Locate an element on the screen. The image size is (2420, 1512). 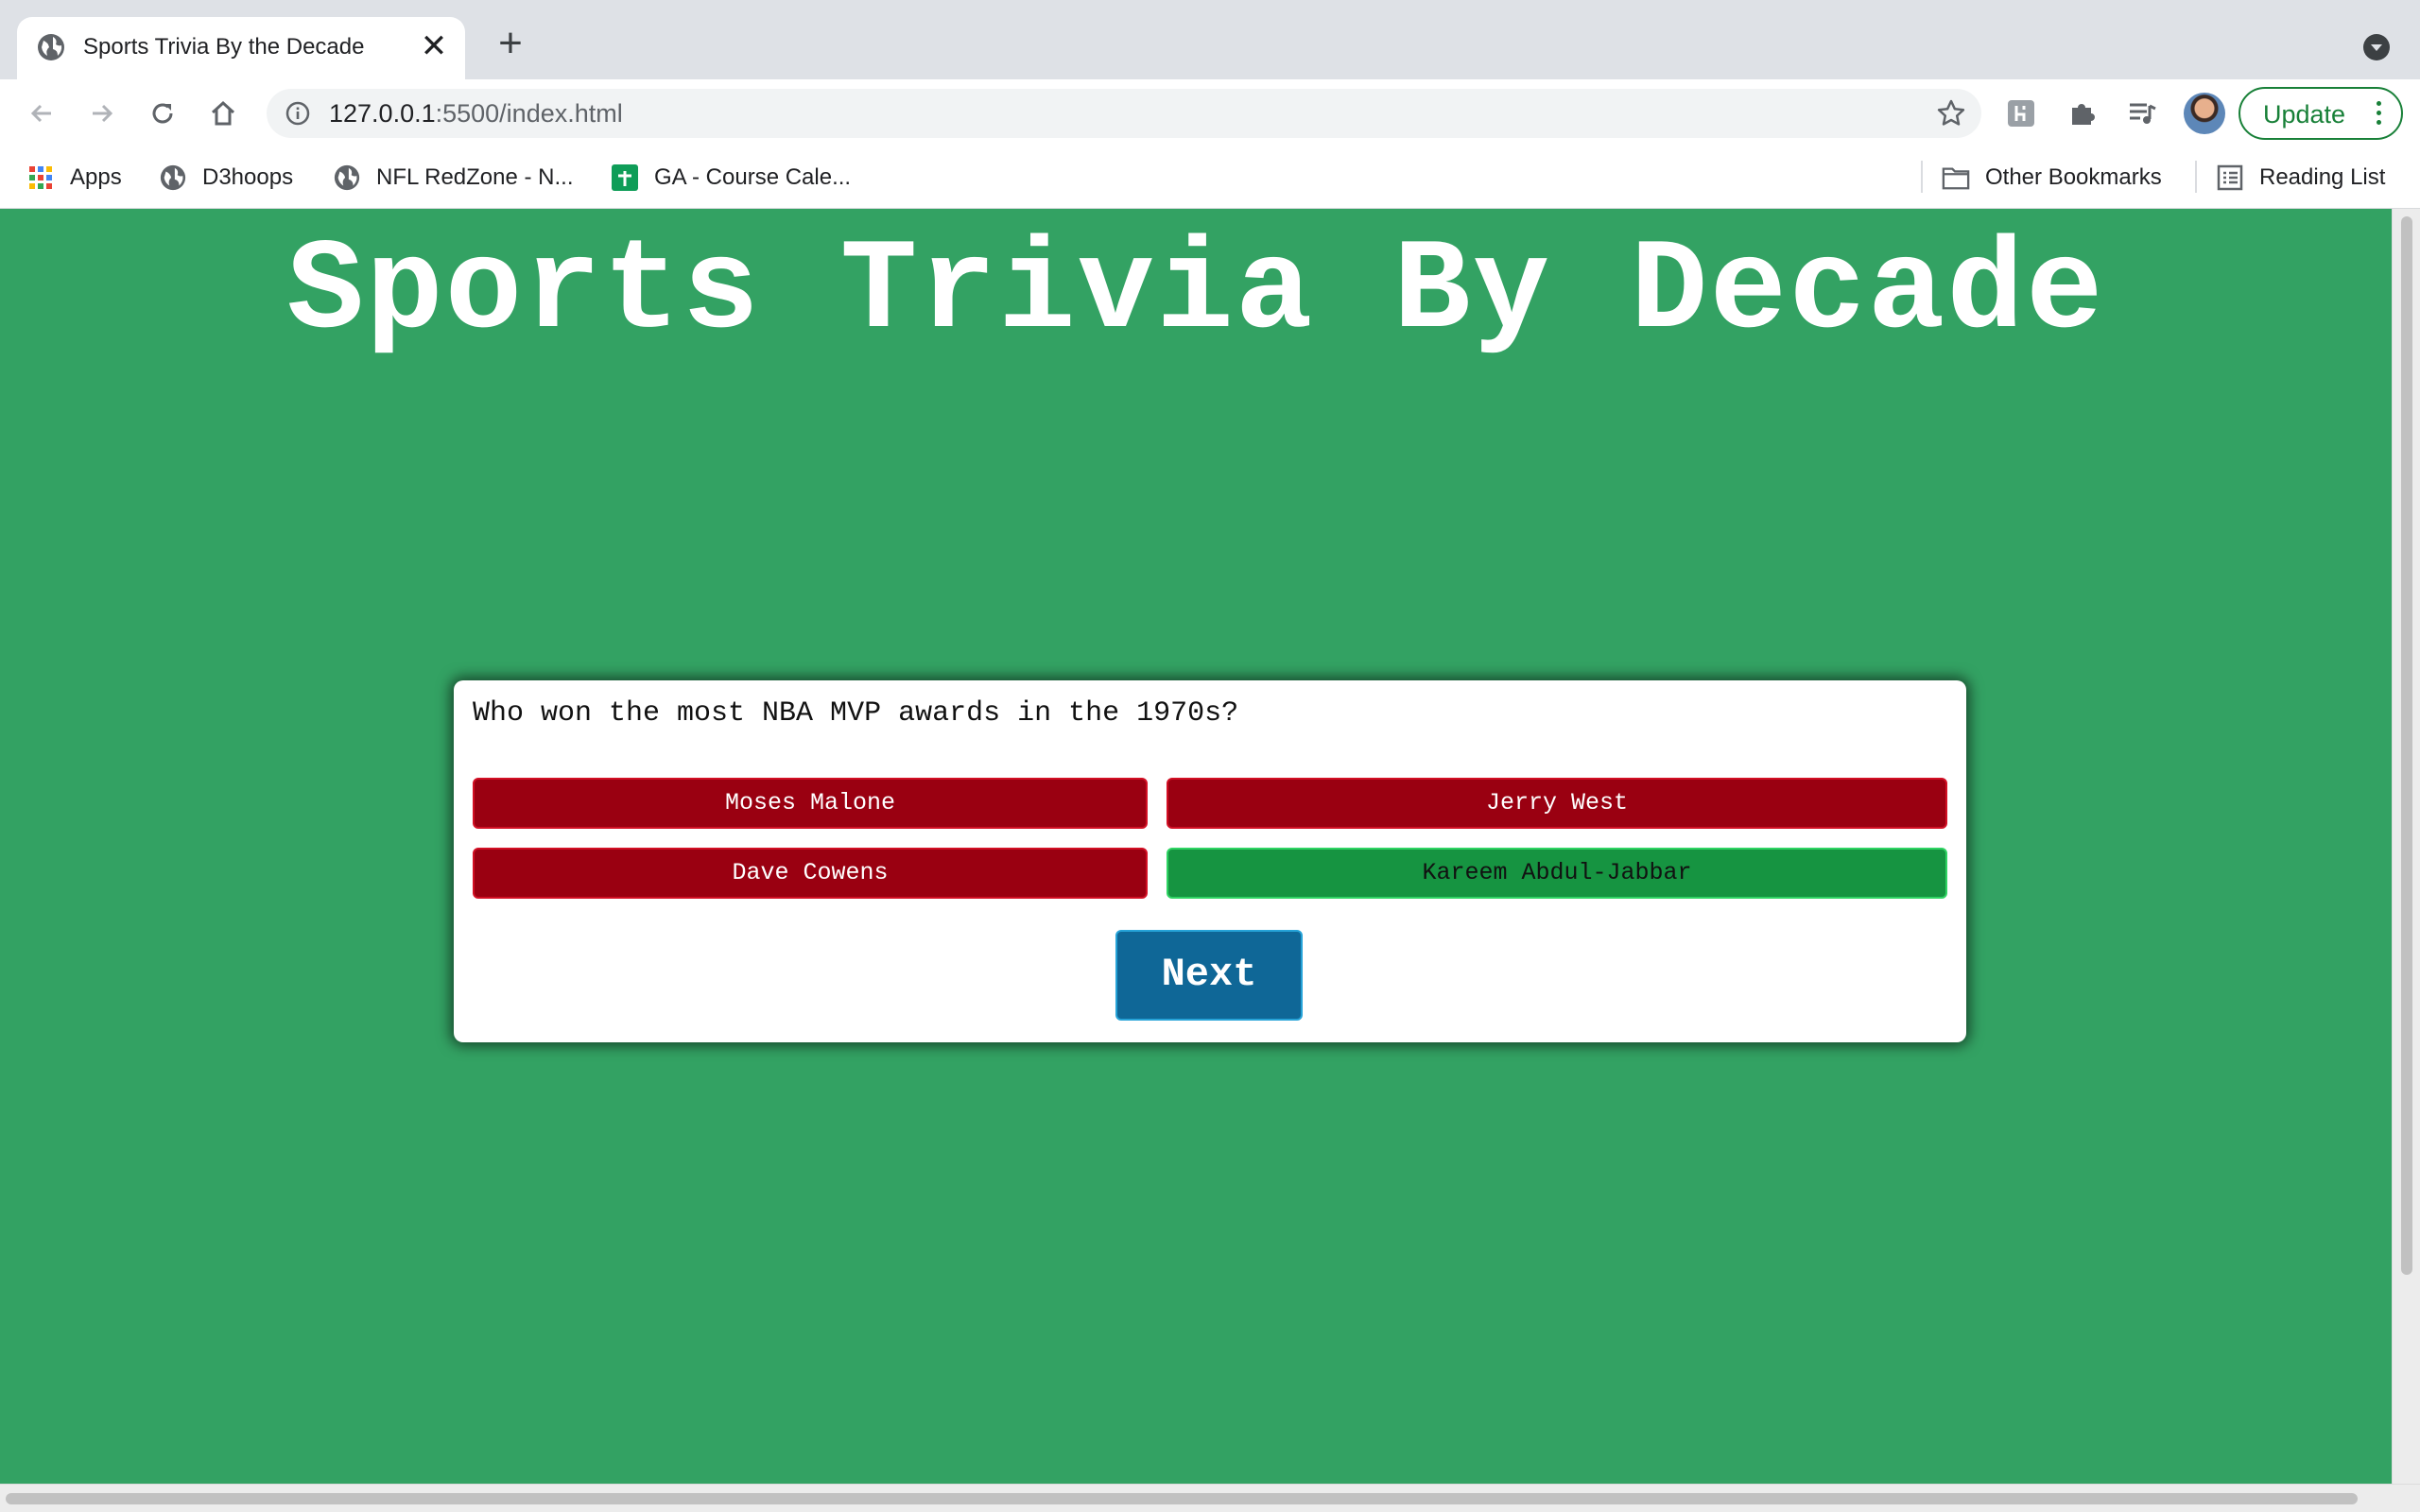
address-bar: 127.0.0.1:5500/index.html is located at coordinates (1124, 113).